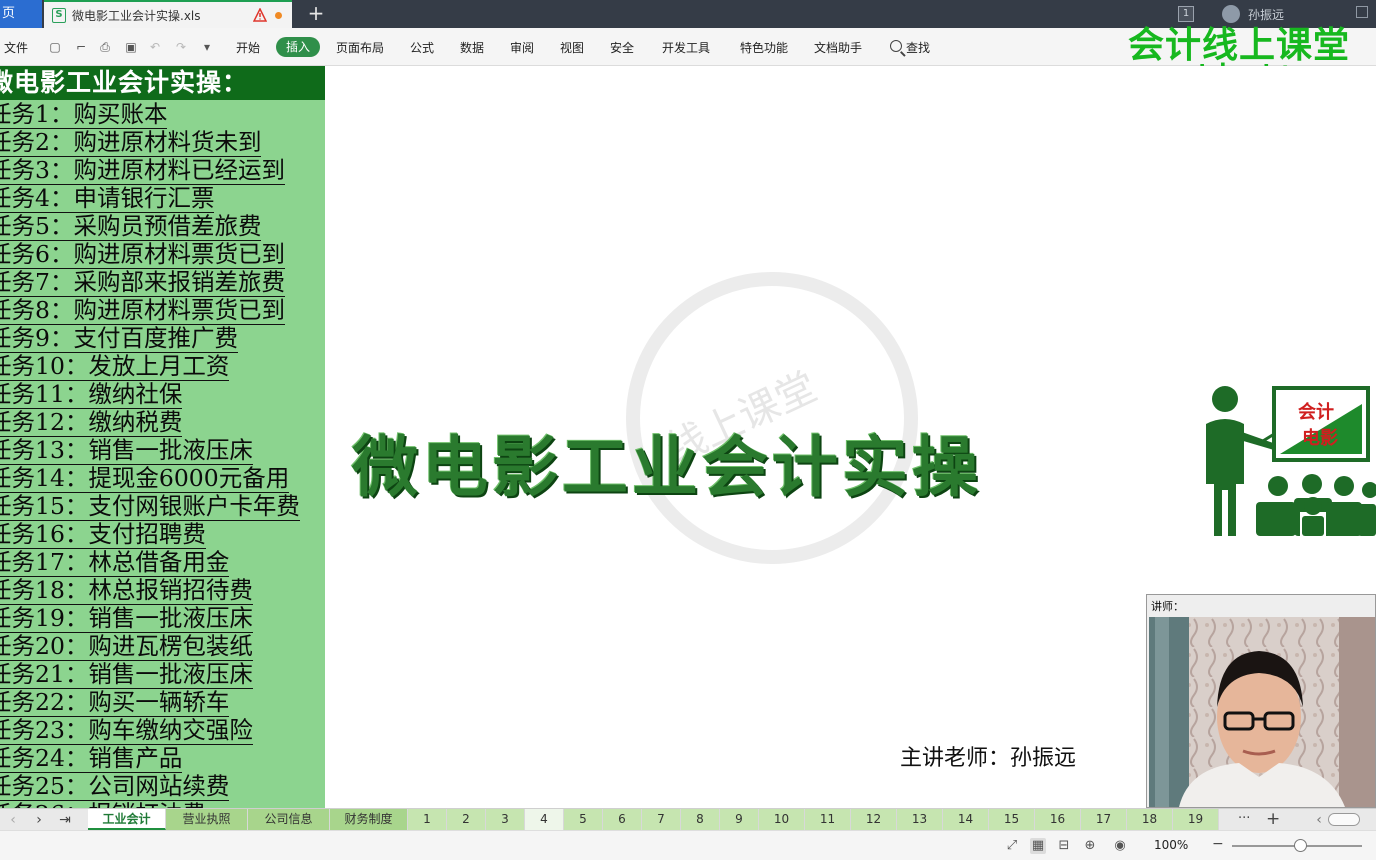 This screenshot has height=860, width=1376. I want to click on sheet-tab: 7, so click(661, 819).